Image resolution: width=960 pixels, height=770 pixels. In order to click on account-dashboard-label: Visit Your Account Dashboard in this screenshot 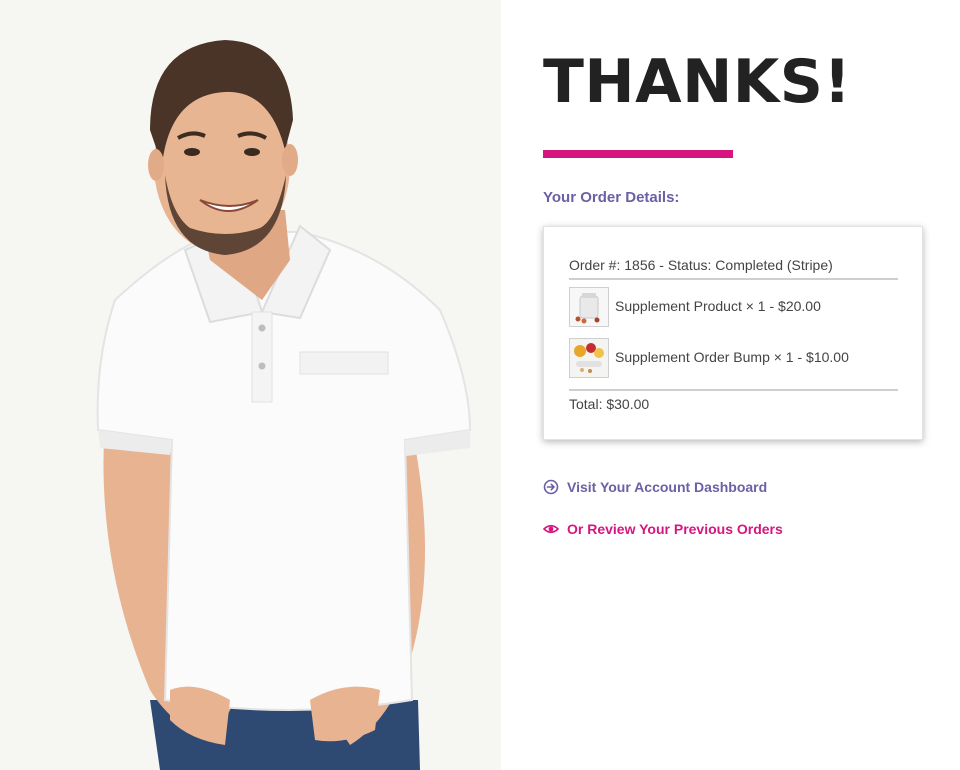, I will do `click(667, 487)`.